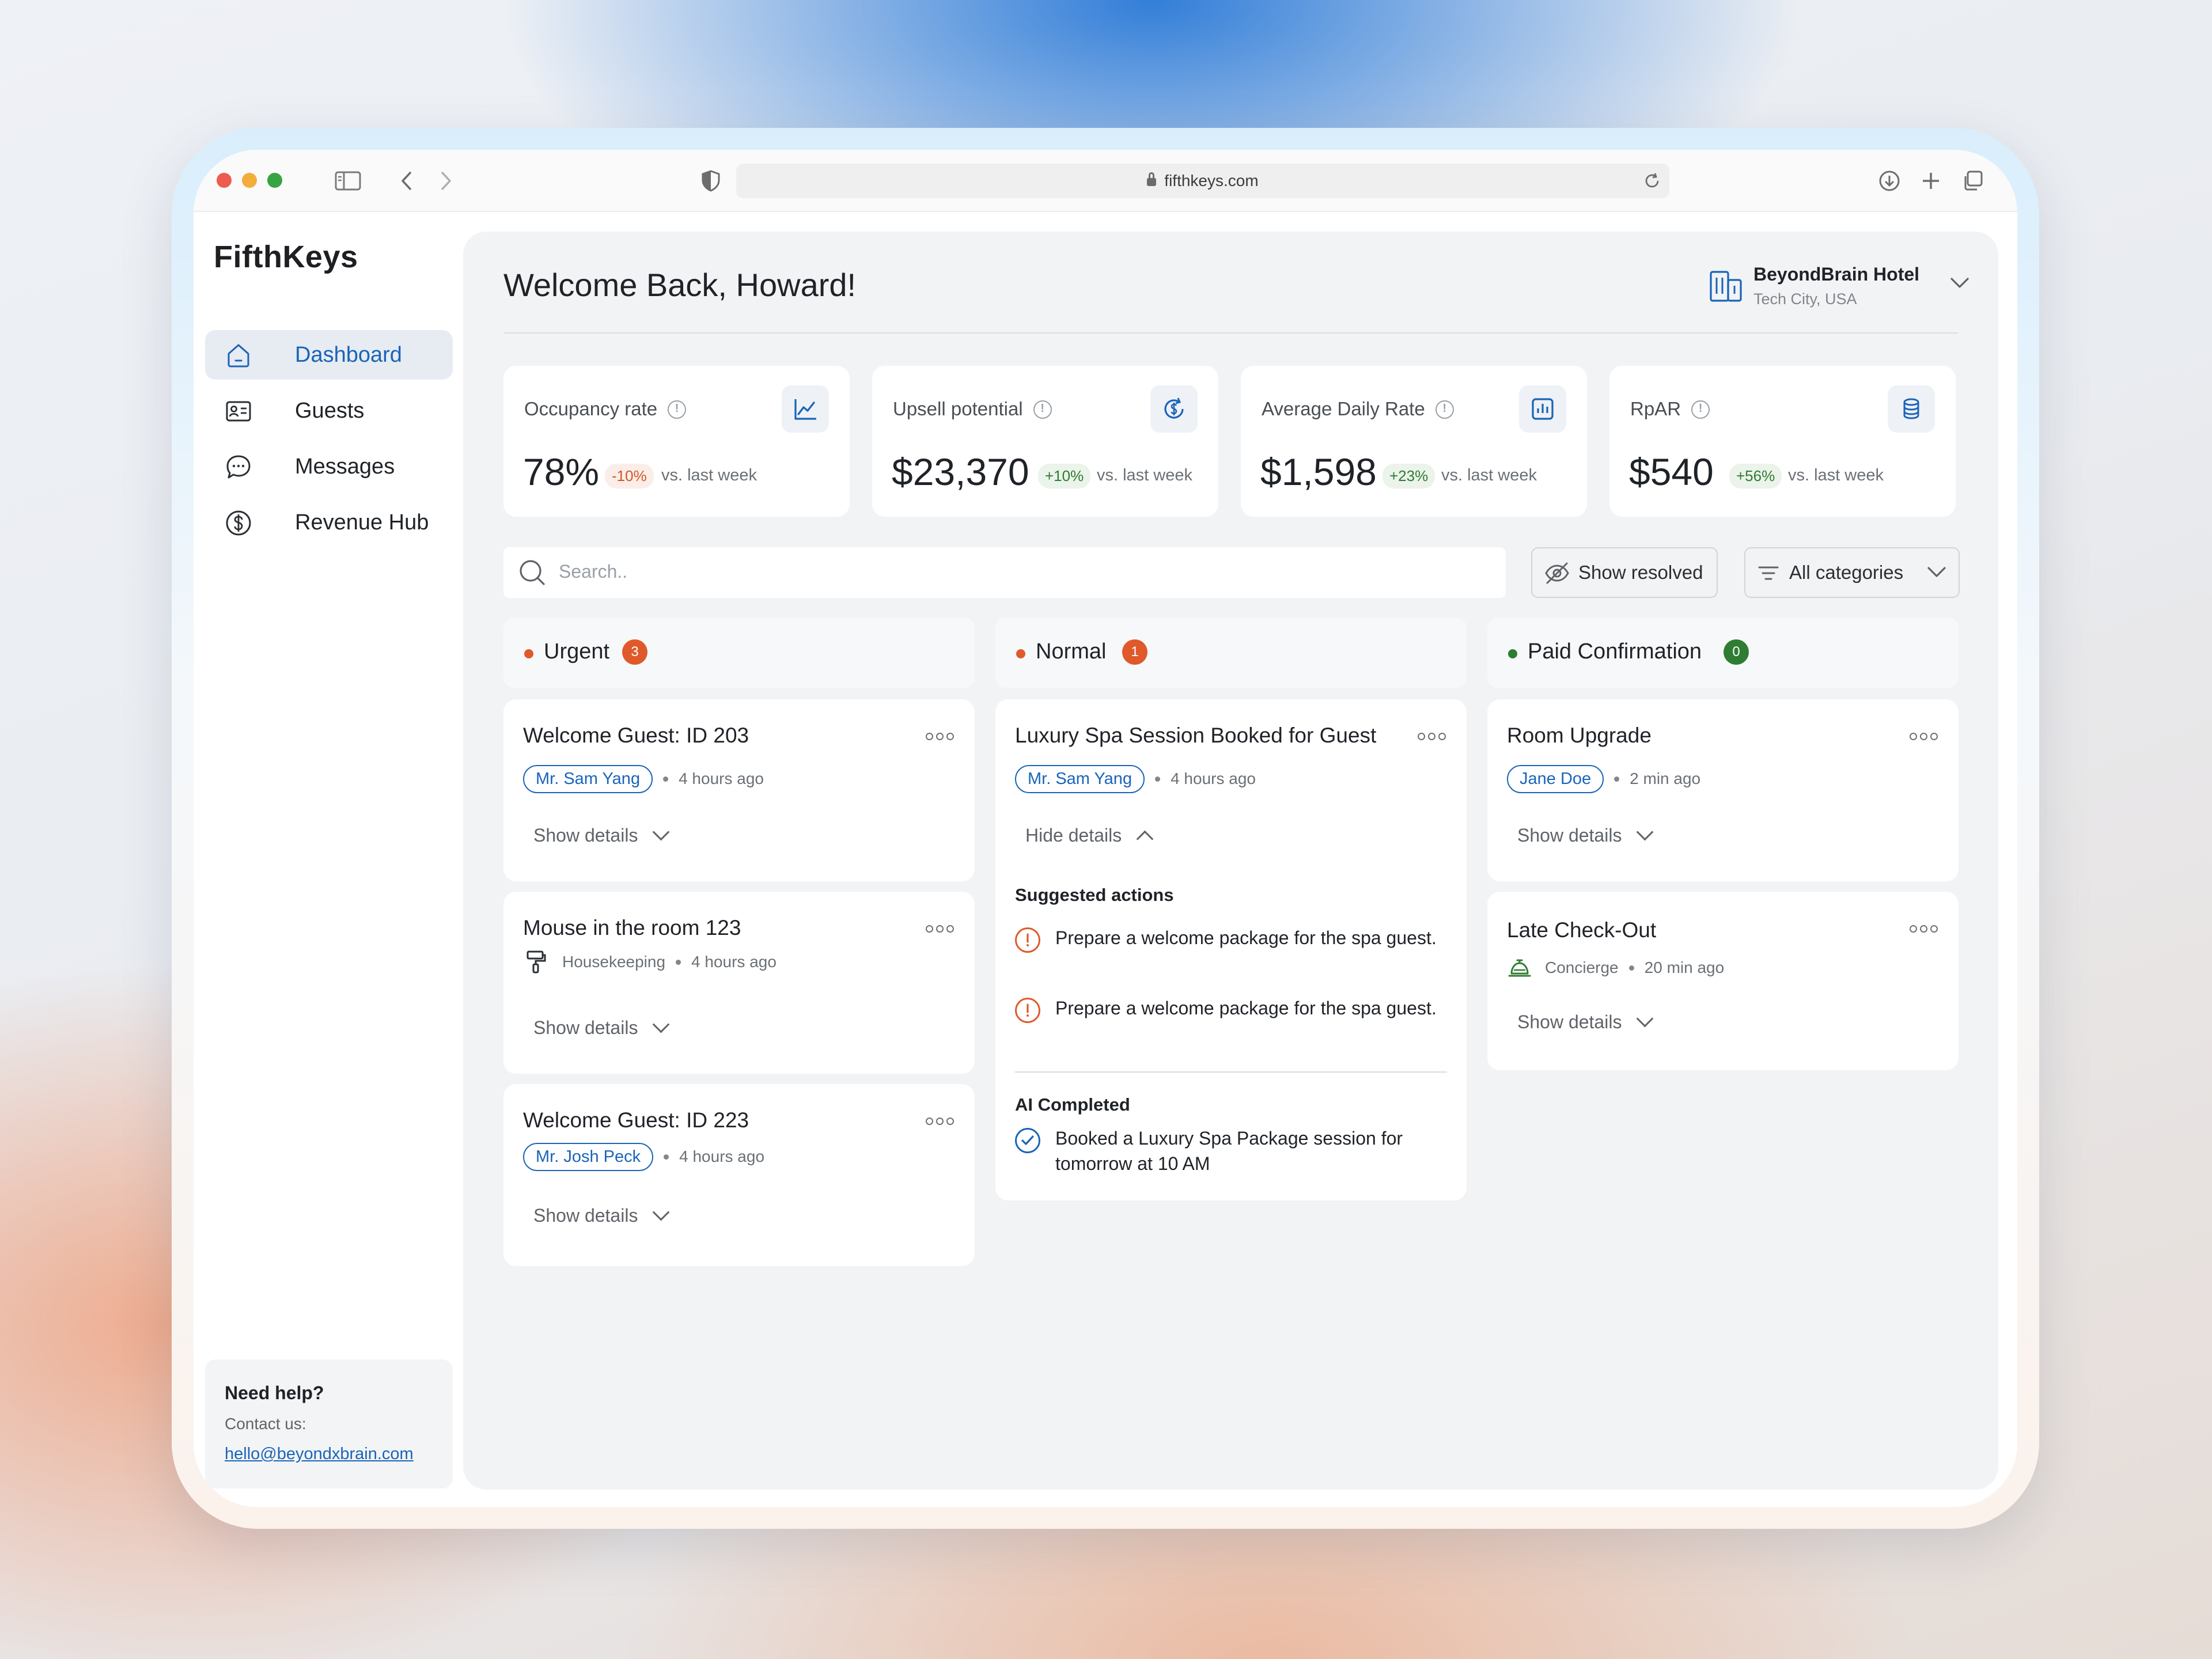 This screenshot has height=1659, width=2212. Describe the element at coordinates (238, 411) in the screenshot. I see `id-card-icon` at that location.